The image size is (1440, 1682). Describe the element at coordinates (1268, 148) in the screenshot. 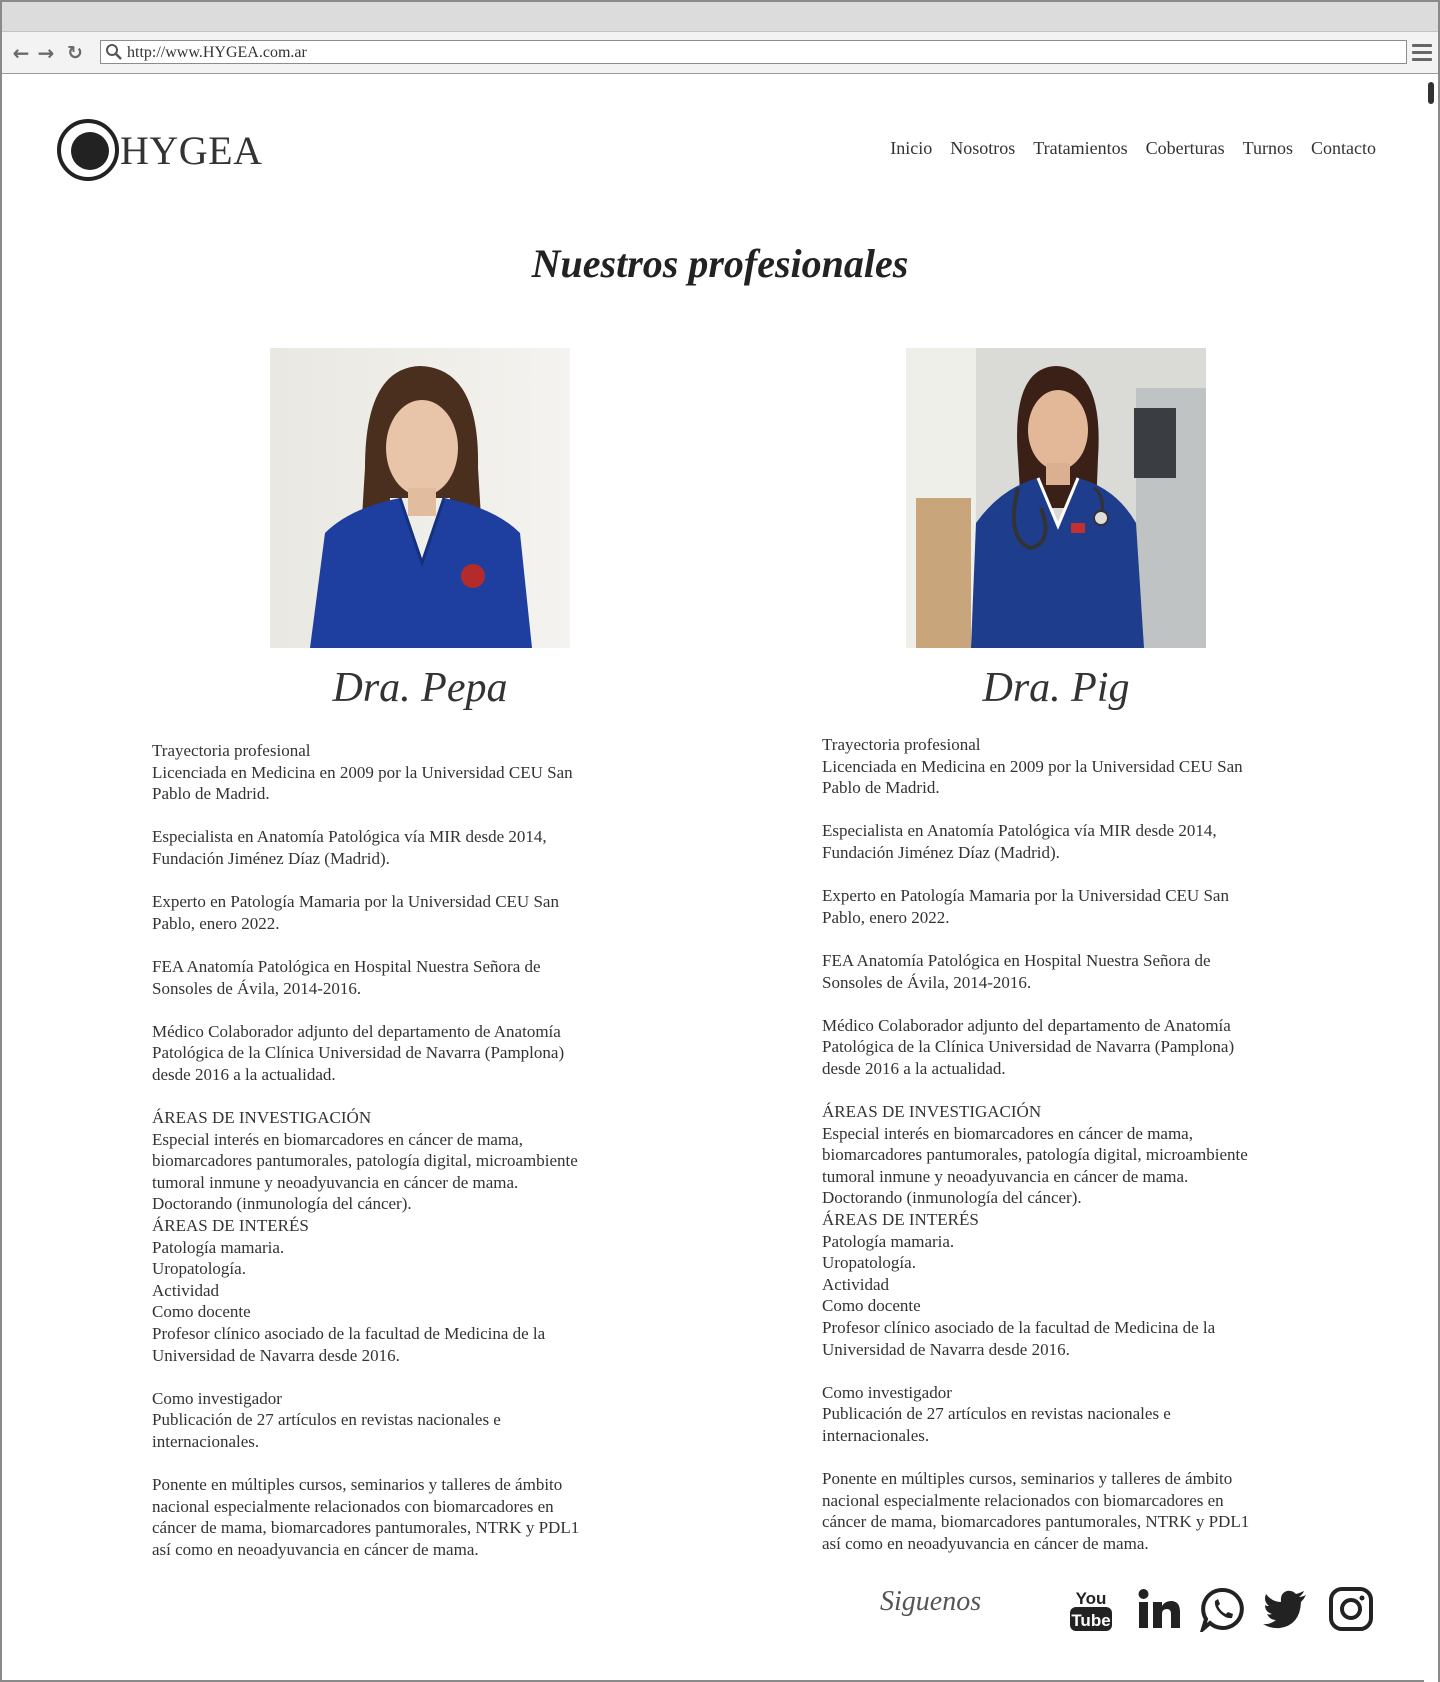

I see `nav-turnos: Turnos` at that location.